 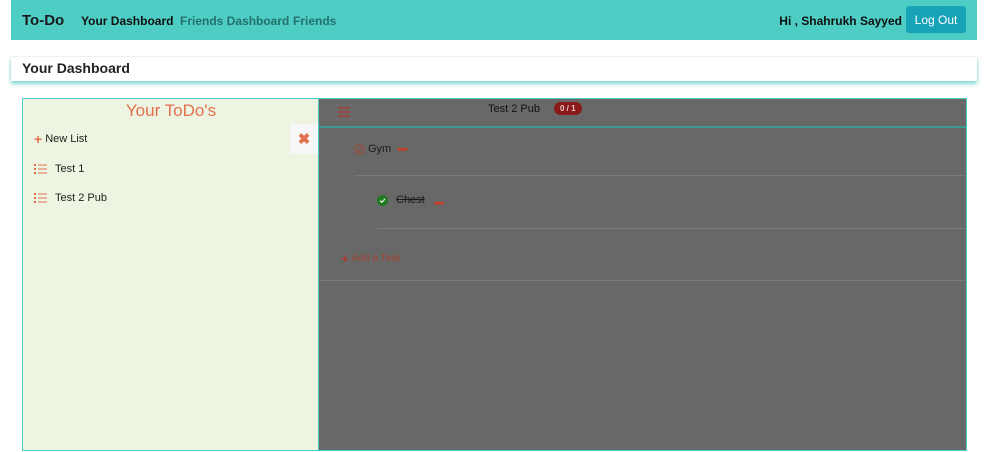 What do you see at coordinates (568, 108) in the screenshot?
I see `task-count-badge: 0 / 1` at bounding box center [568, 108].